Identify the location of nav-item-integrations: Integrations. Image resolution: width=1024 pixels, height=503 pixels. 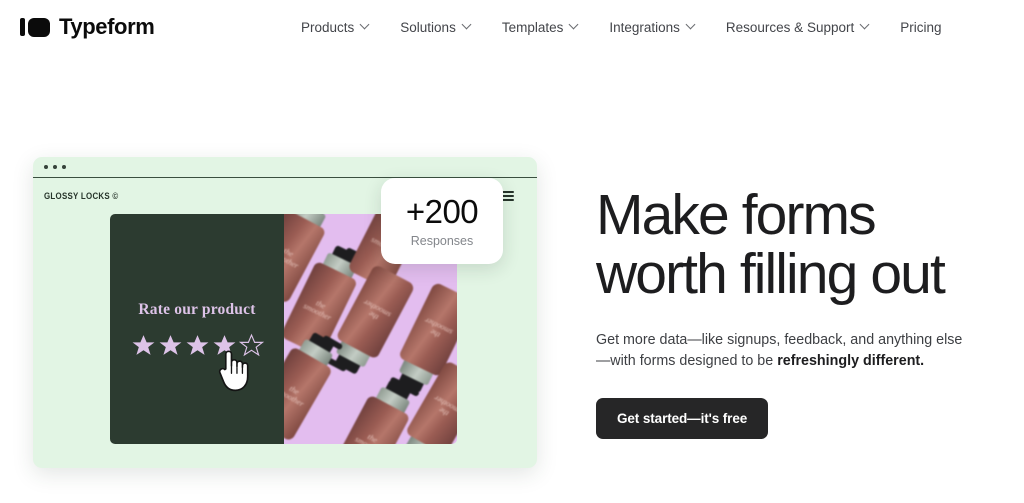
(652, 27).